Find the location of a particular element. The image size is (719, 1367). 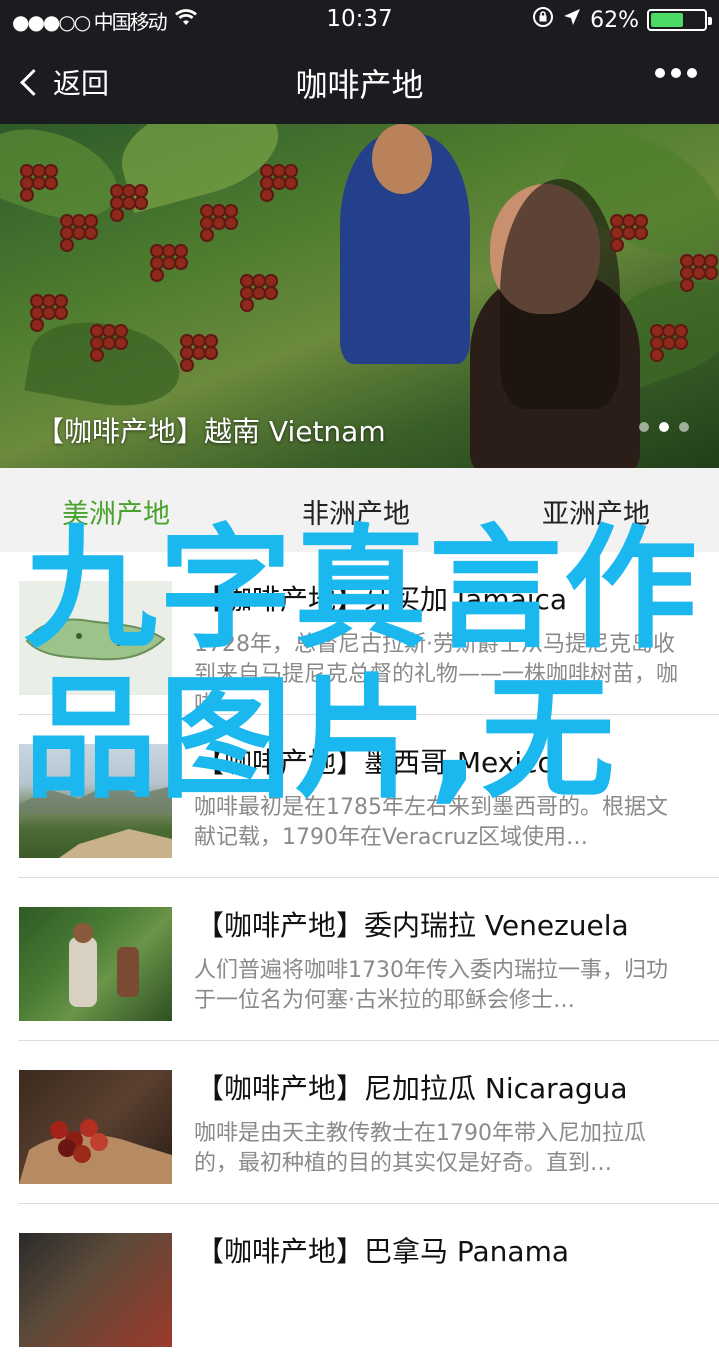

navigation-bar: 返回 咖啡产地 is located at coordinates (359, 82).